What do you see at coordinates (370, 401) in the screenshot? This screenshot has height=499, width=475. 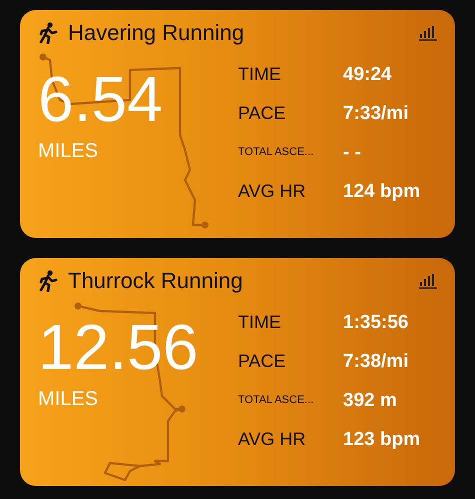 I see `stat-value: 392 m` at bounding box center [370, 401].